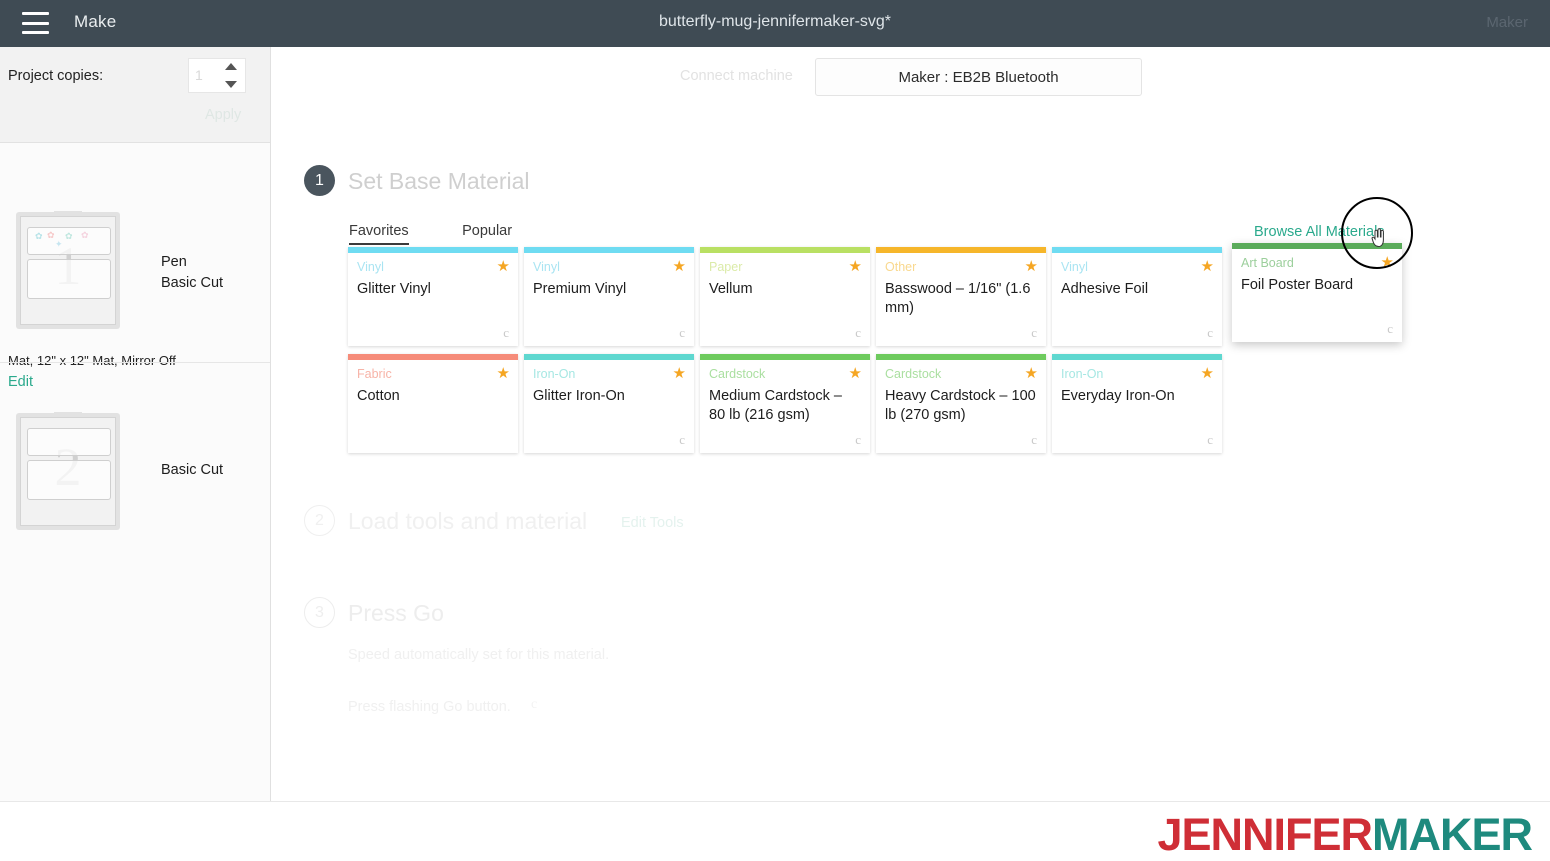  I want to click on mat-operations-1: Pen Basic Cut, so click(192, 273).